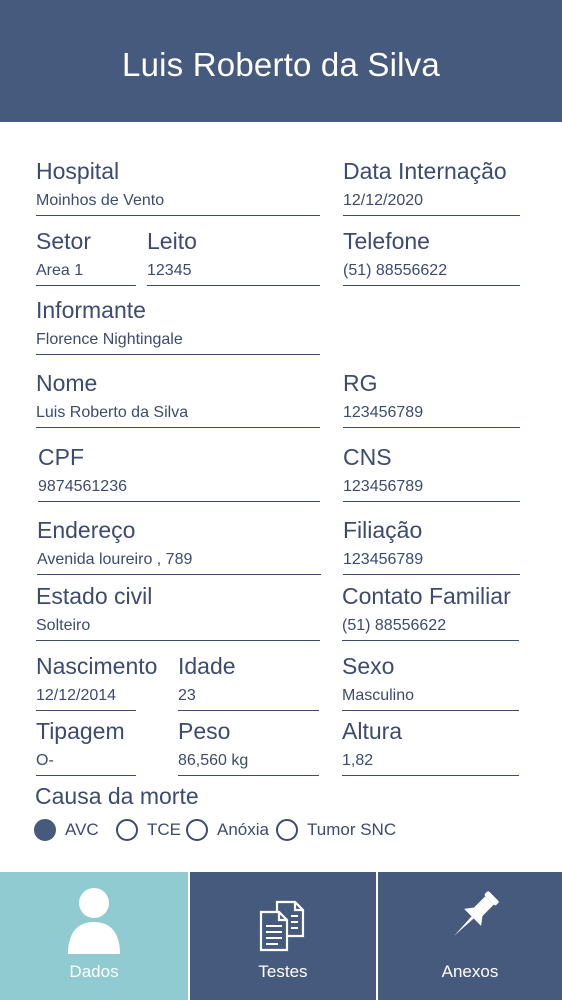 The width and height of the screenshot is (562, 1000). Describe the element at coordinates (86, 257) in the screenshot. I see `setor-field: Setor Area 1` at that location.